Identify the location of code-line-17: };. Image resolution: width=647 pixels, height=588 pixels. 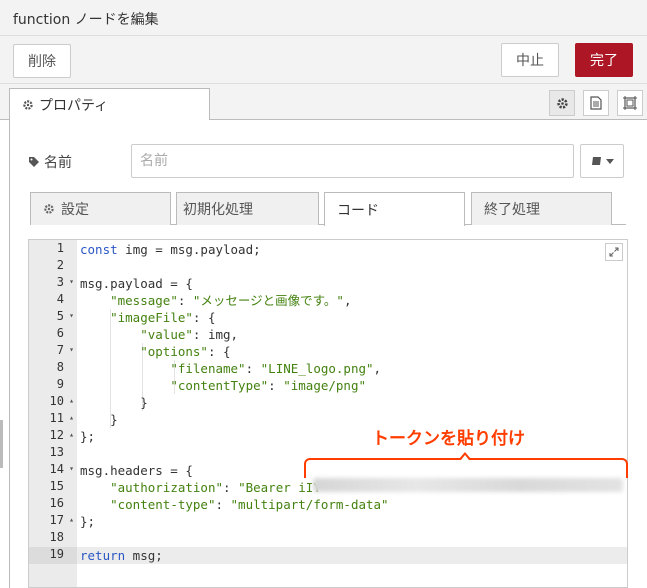
(88, 521).